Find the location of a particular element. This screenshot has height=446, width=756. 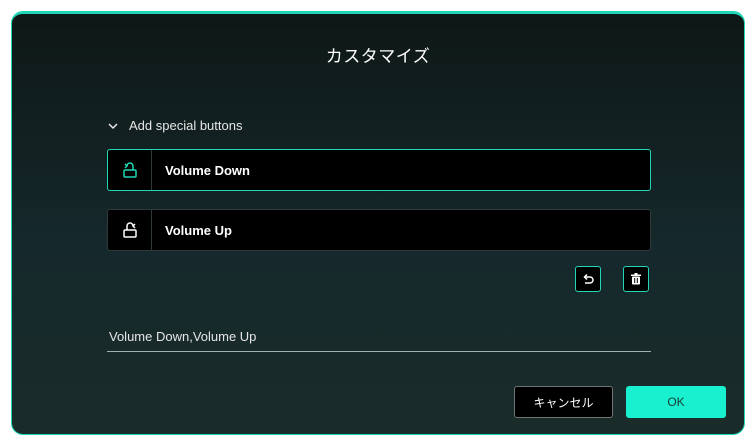

delete-button is located at coordinates (636, 279).